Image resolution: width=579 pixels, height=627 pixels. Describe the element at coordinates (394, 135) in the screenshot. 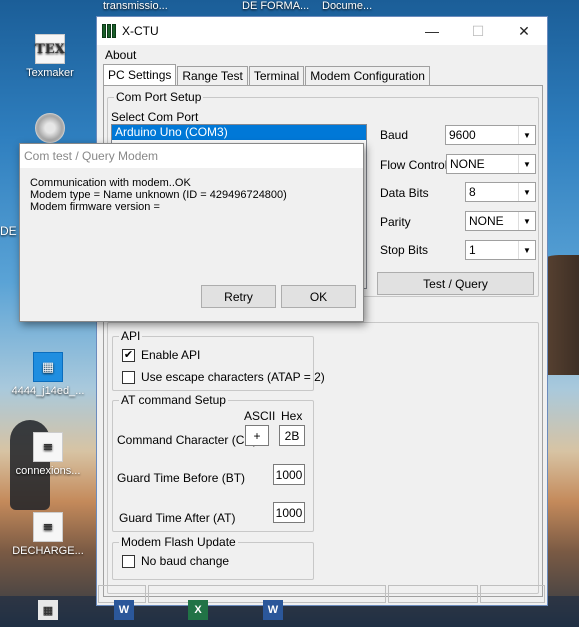

I see `baud-label: Baud` at that location.